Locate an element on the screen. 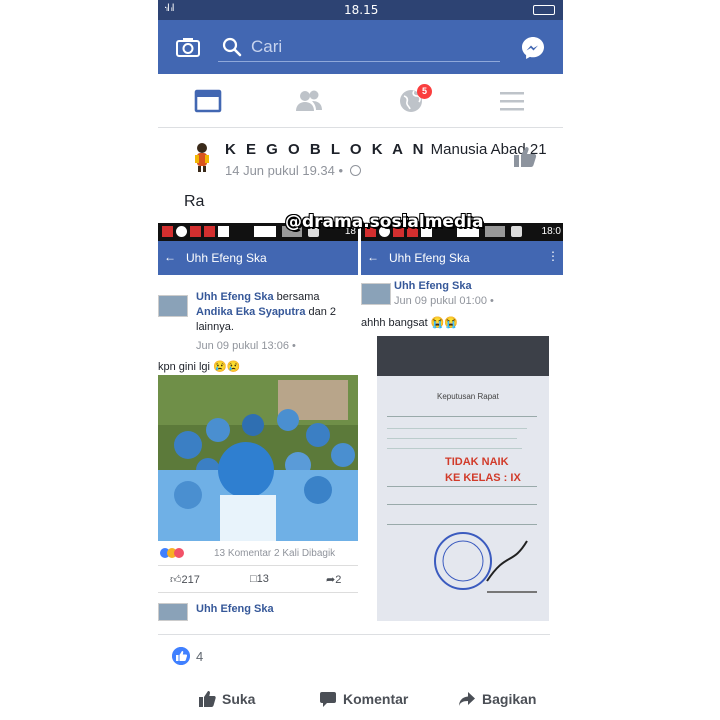 This screenshot has width=720, height=720. status-time: 18.15 is located at coordinates (361, 10).